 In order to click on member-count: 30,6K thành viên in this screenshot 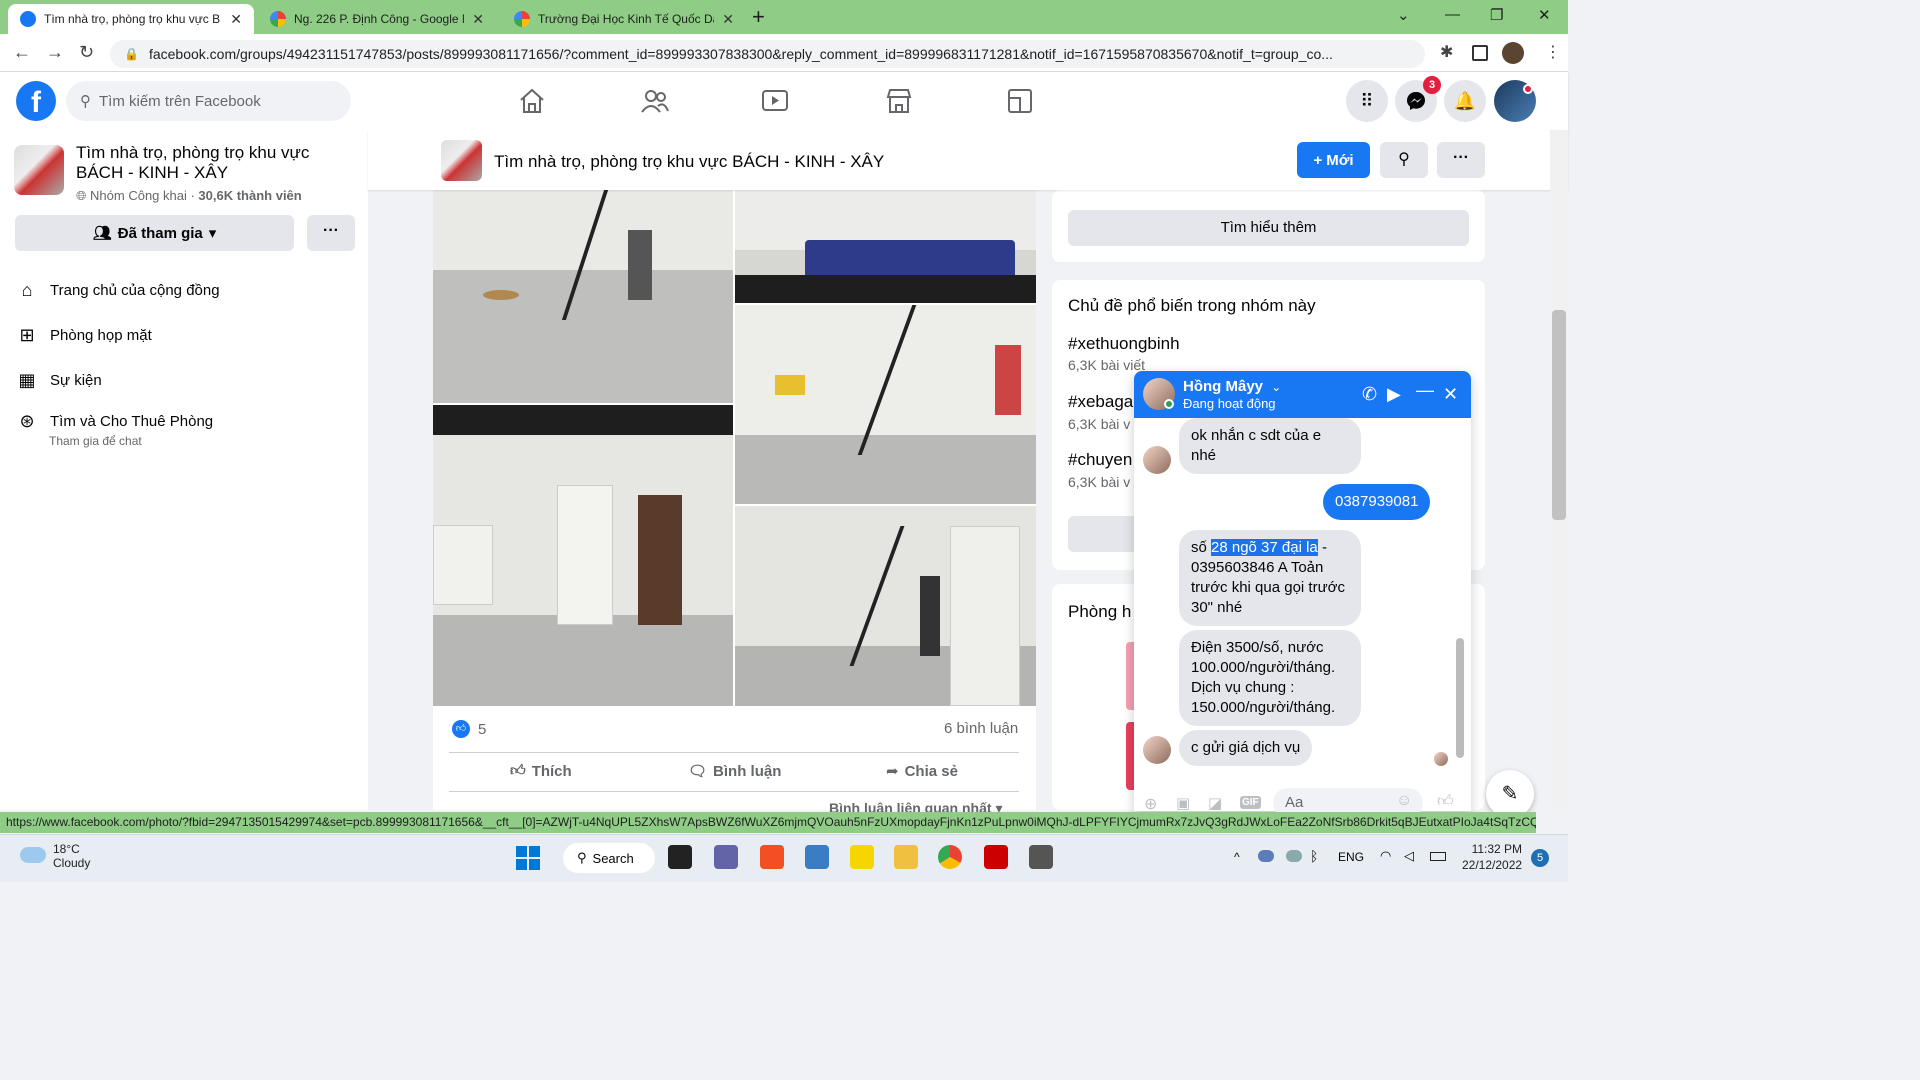, I will do `click(249, 195)`.